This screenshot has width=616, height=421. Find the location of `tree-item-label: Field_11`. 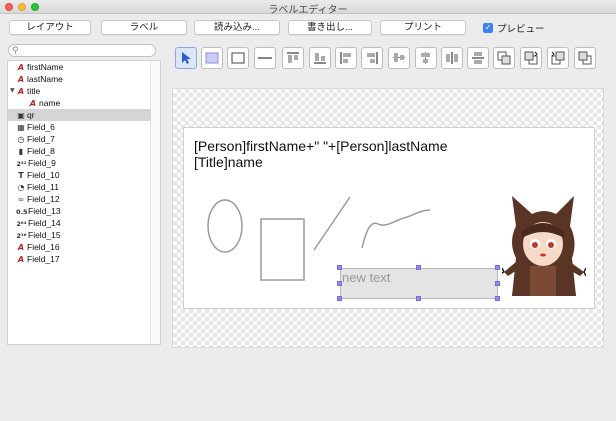

tree-item-label: Field_11 is located at coordinates (43, 187).